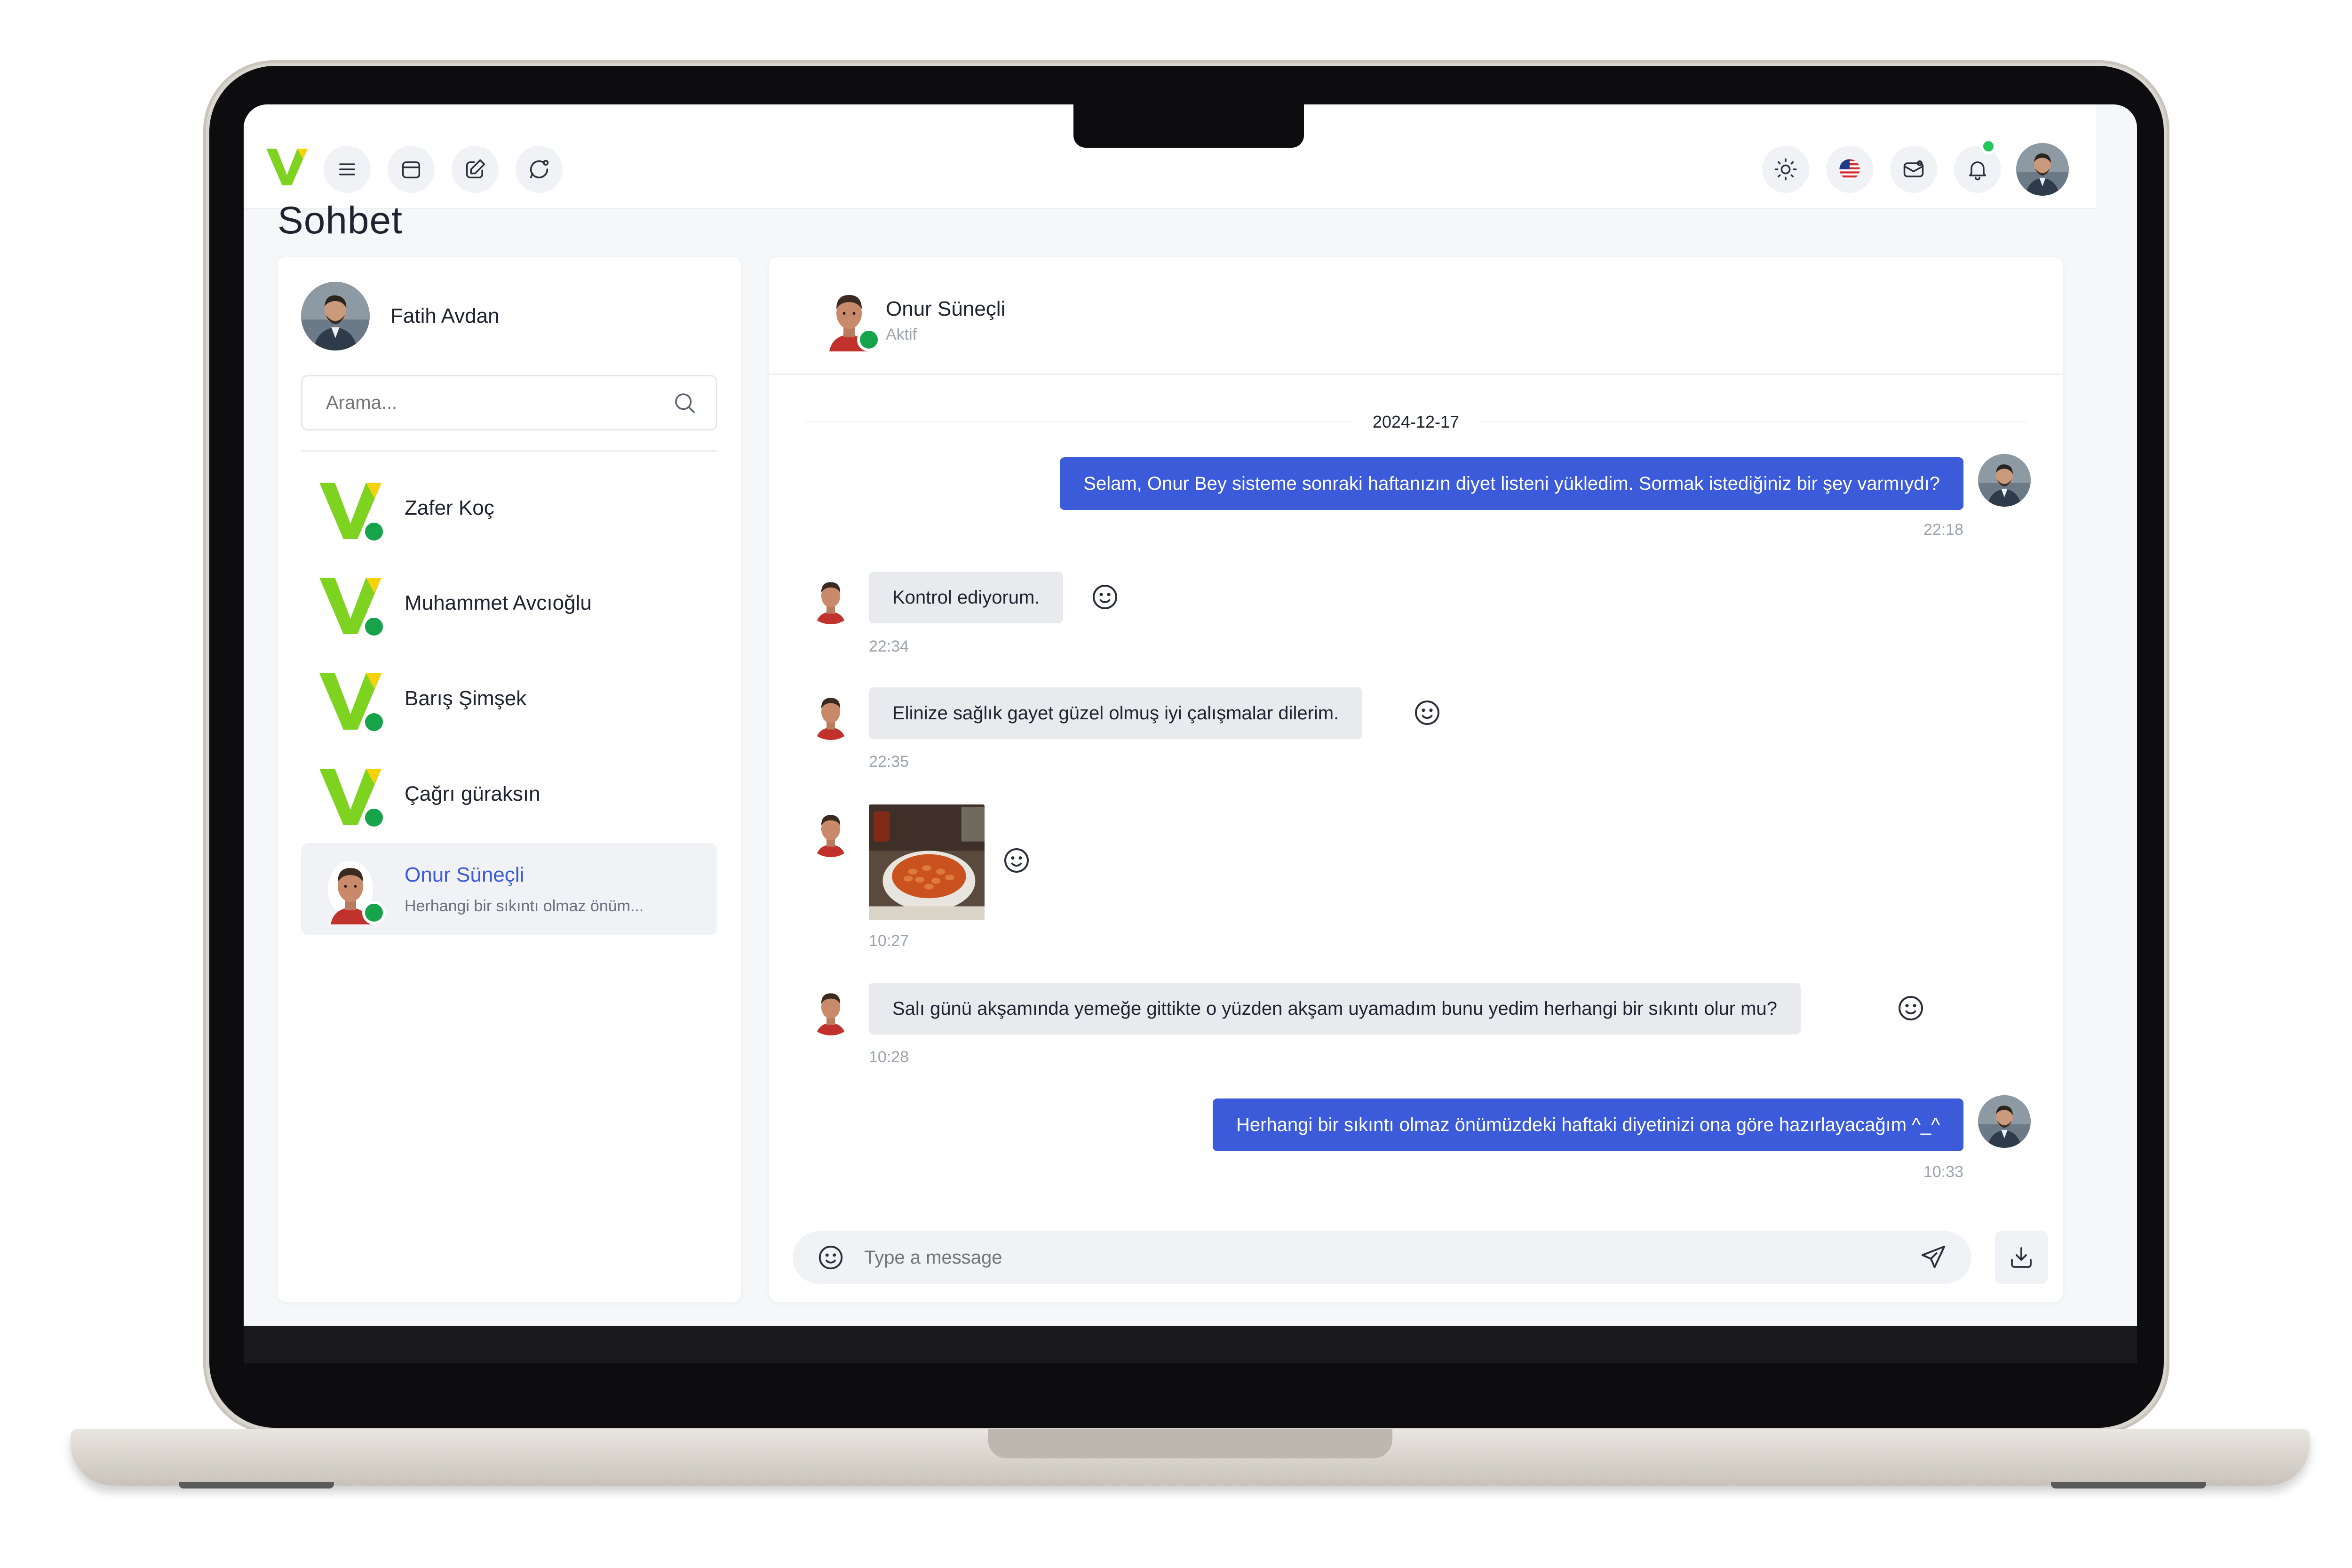 Image resolution: width=2352 pixels, height=1568 pixels. What do you see at coordinates (966, 597) in the screenshot?
I see `message-bubble-incoming: Kontrol ediyorum.` at bounding box center [966, 597].